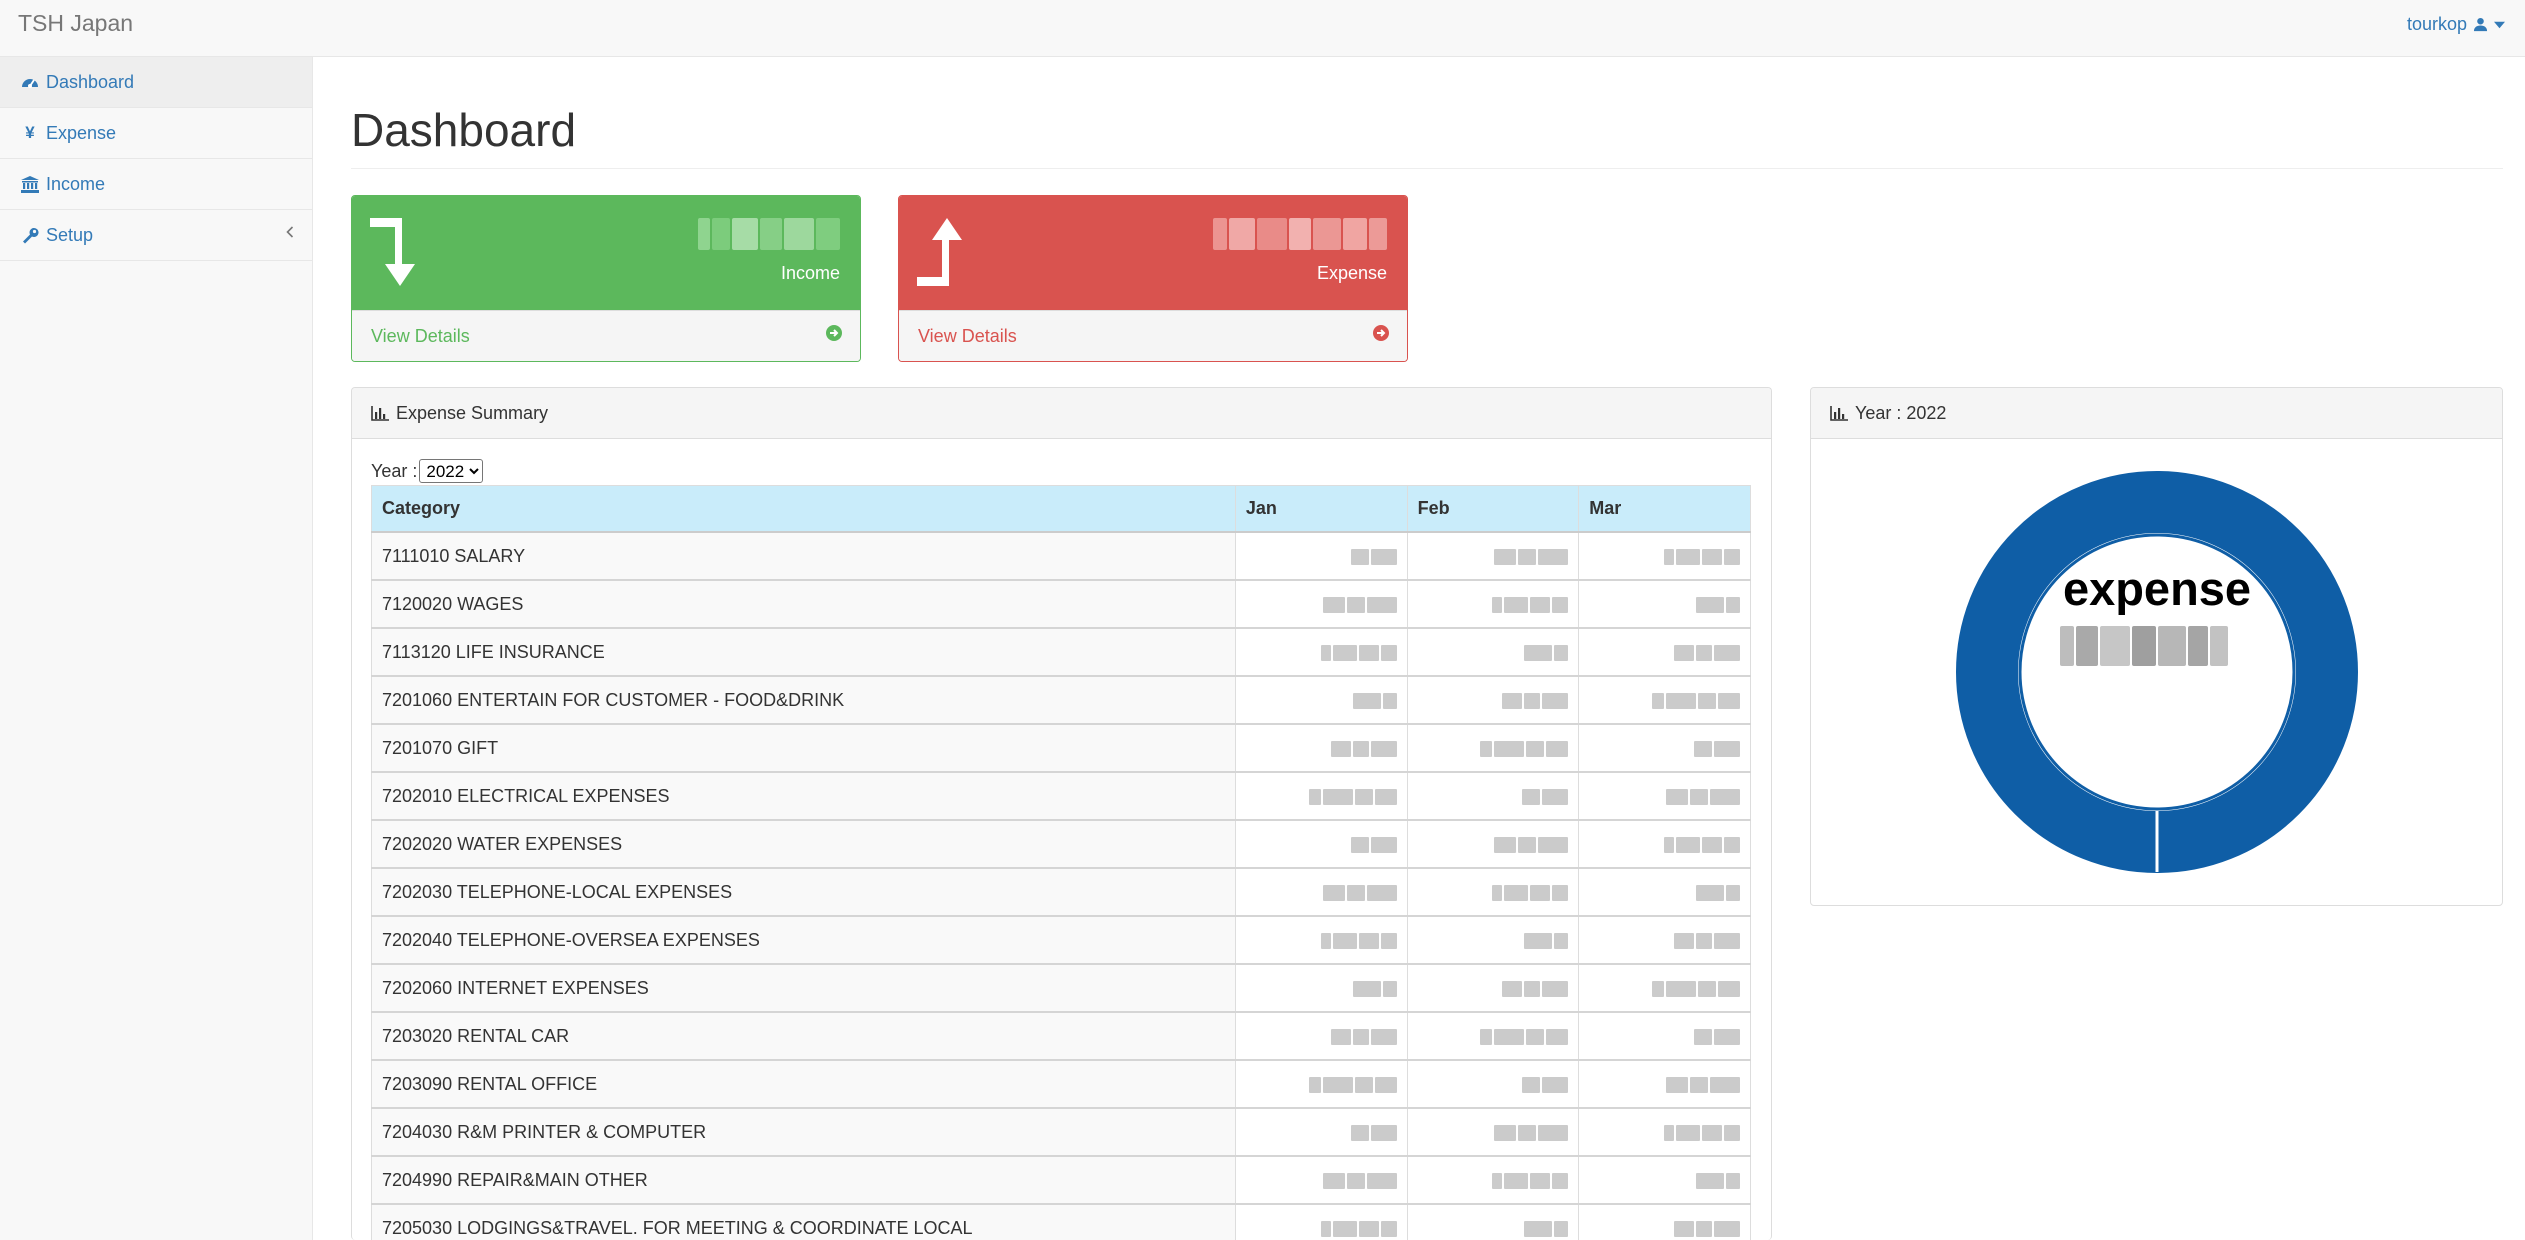 Image resolution: width=2525 pixels, height=1240 pixels. What do you see at coordinates (464, 130) in the screenshot?
I see `page-title: Dashboard` at bounding box center [464, 130].